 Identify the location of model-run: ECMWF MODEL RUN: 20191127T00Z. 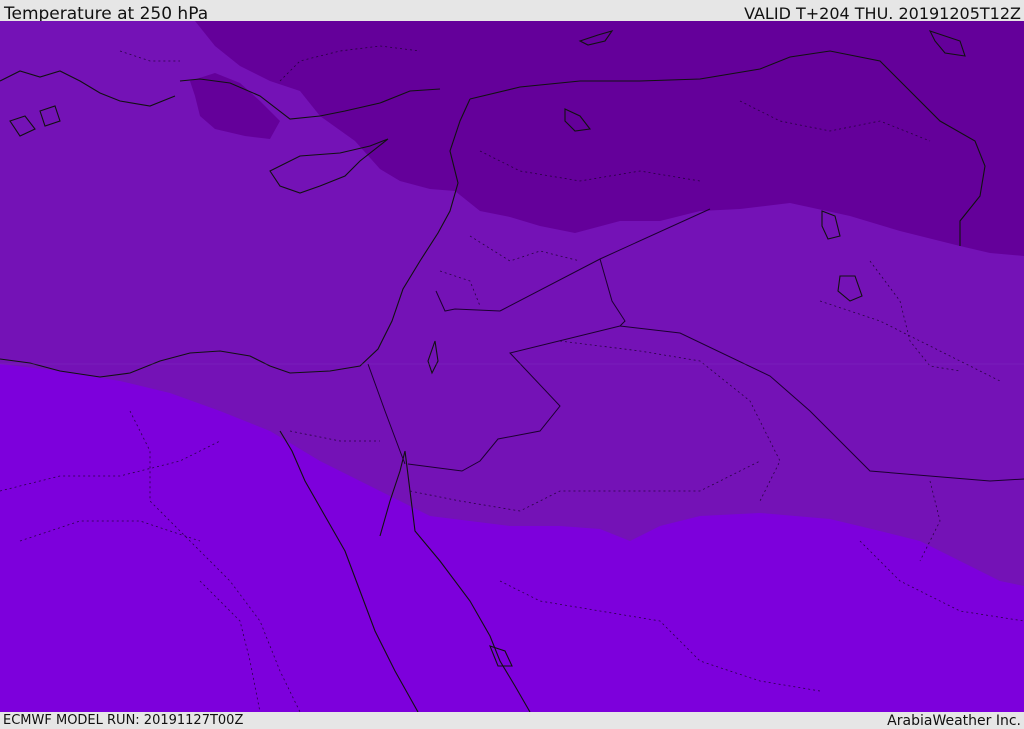
(123, 720).